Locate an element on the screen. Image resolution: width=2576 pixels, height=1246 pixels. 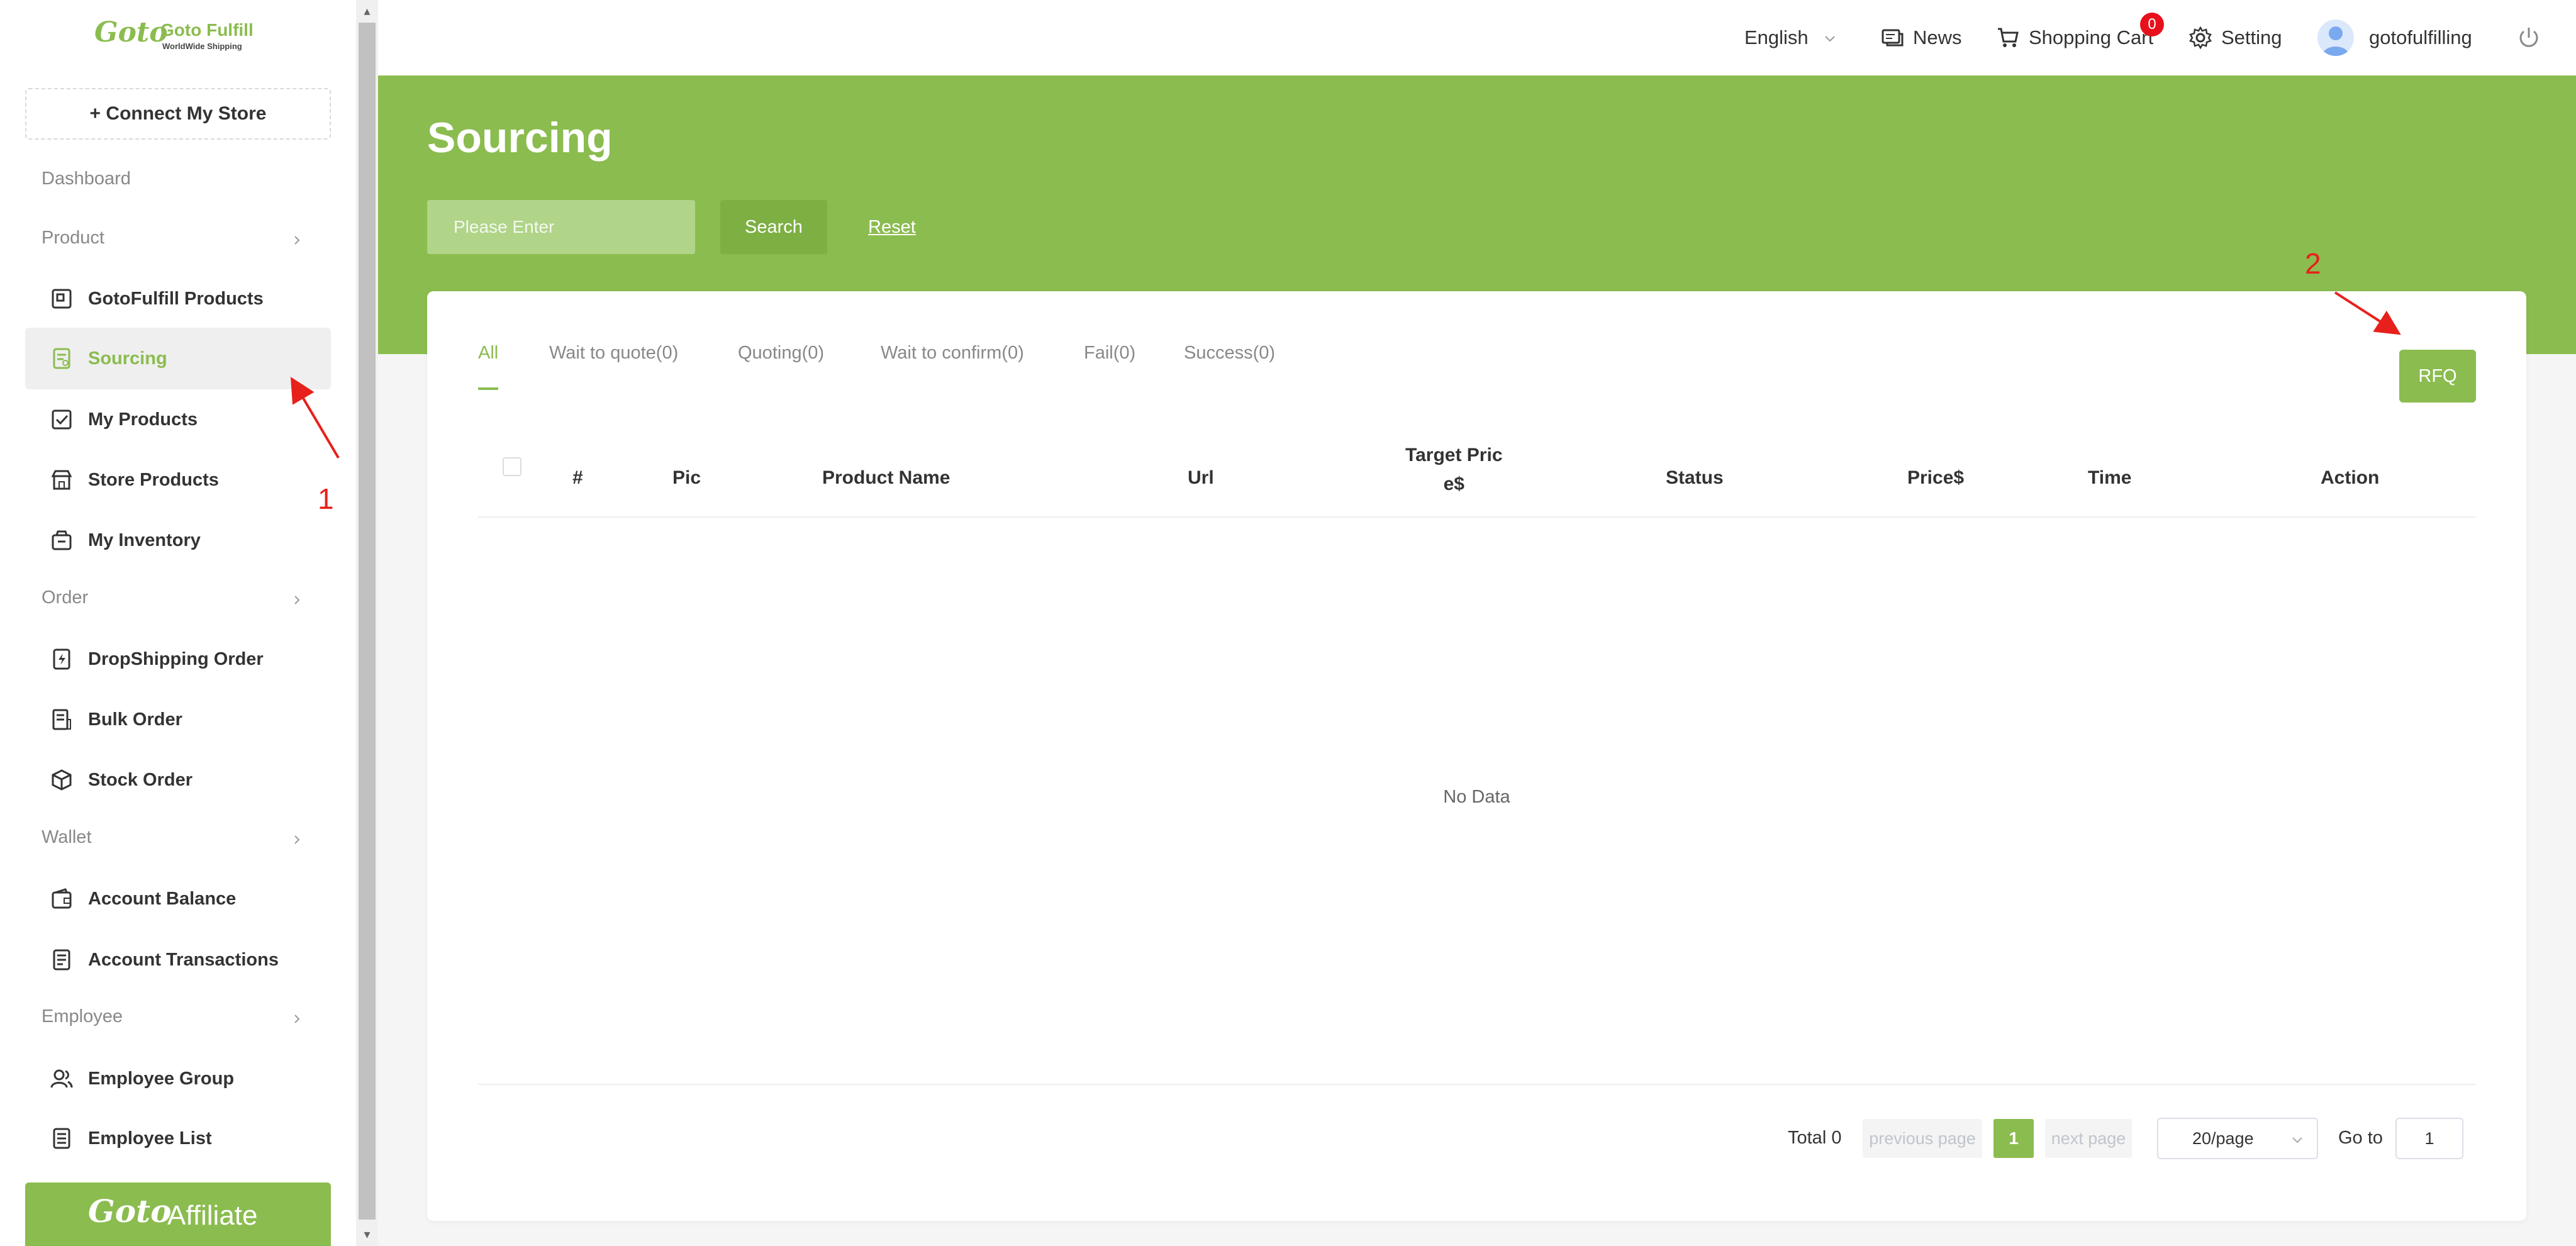
column-header-price: Price$ is located at coordinates (1936, 477).